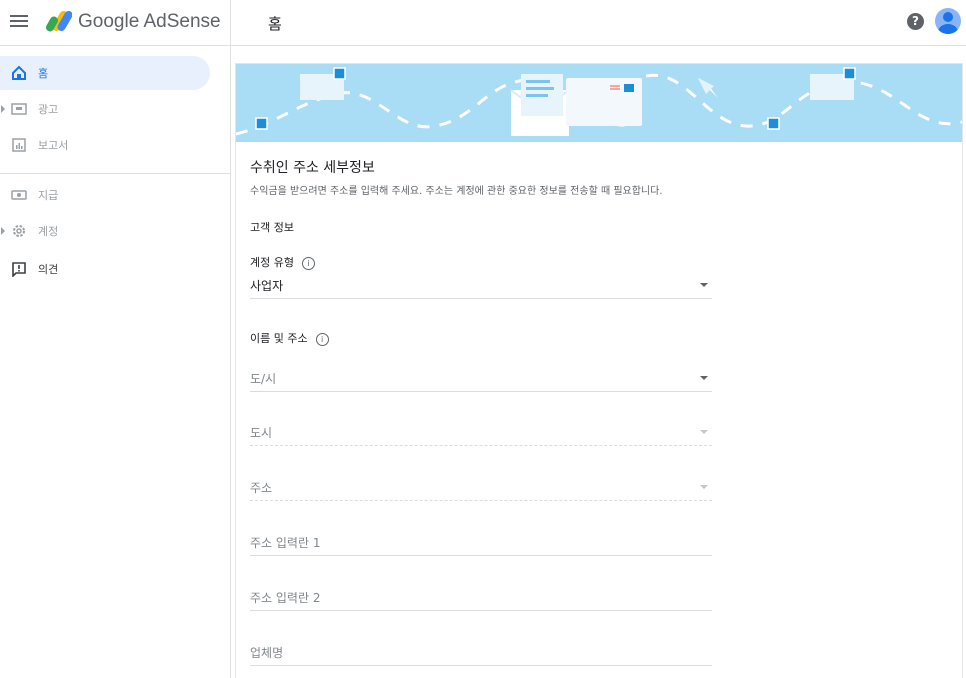 Image resolution: width=966 pixels, height=678 pixels. I want to click on header-divider, so click(230, 22).